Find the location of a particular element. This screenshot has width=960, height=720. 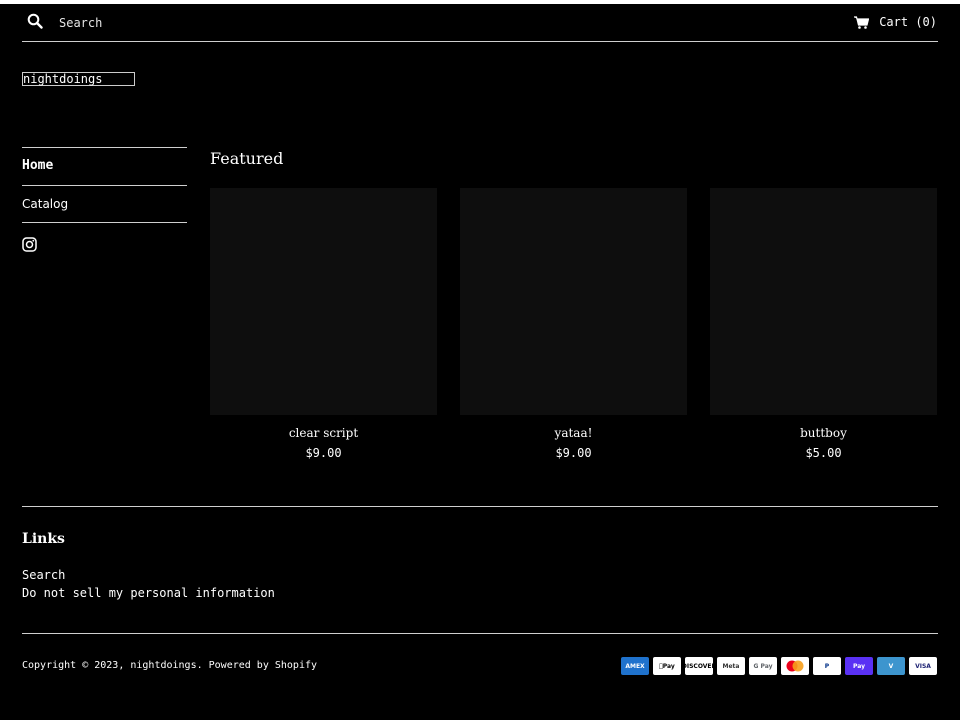

site-header: Cart (0) is located at coordinates (480, 23).